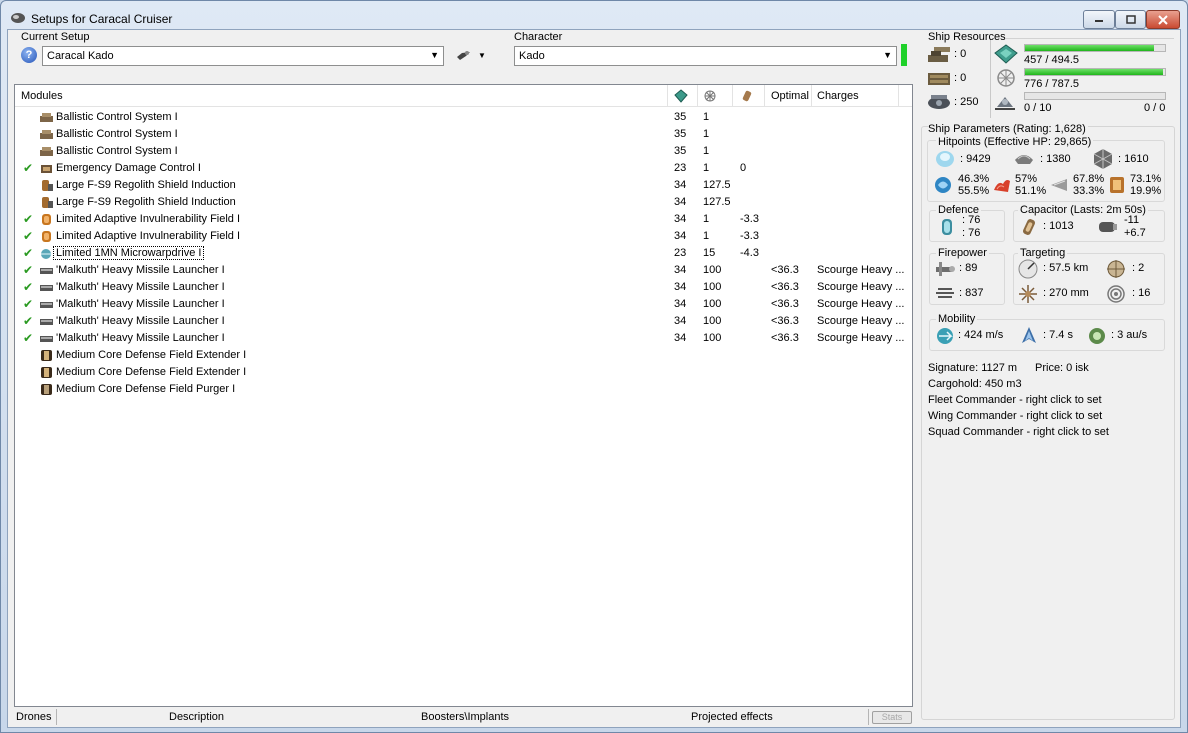  Describe the element at coordinates (1015, 416) in the screenshot. I see `wing-commander-slot: Wing Commander - right click to set` at that location.